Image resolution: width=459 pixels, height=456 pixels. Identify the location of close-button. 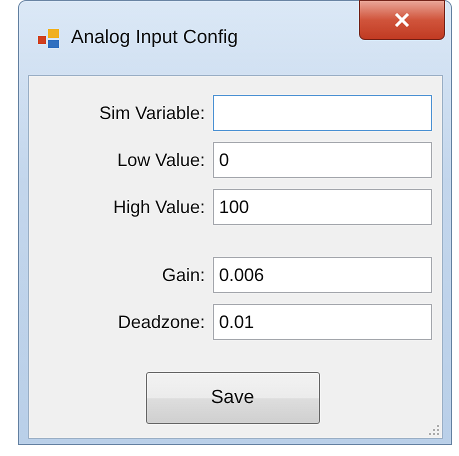
(402, 20).